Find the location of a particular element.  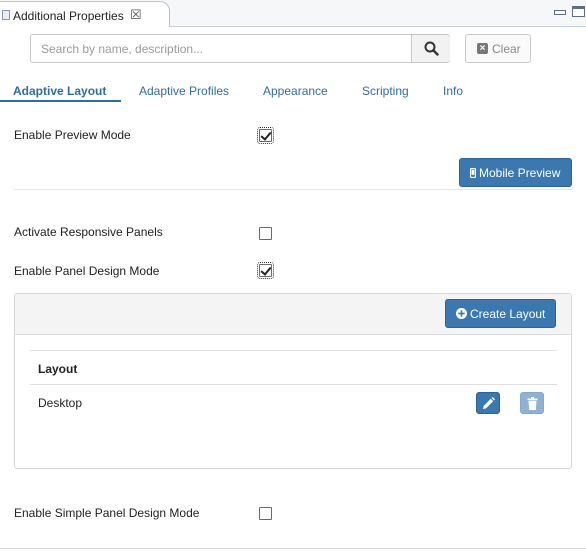

search-button is located at coordinates (430, 48).